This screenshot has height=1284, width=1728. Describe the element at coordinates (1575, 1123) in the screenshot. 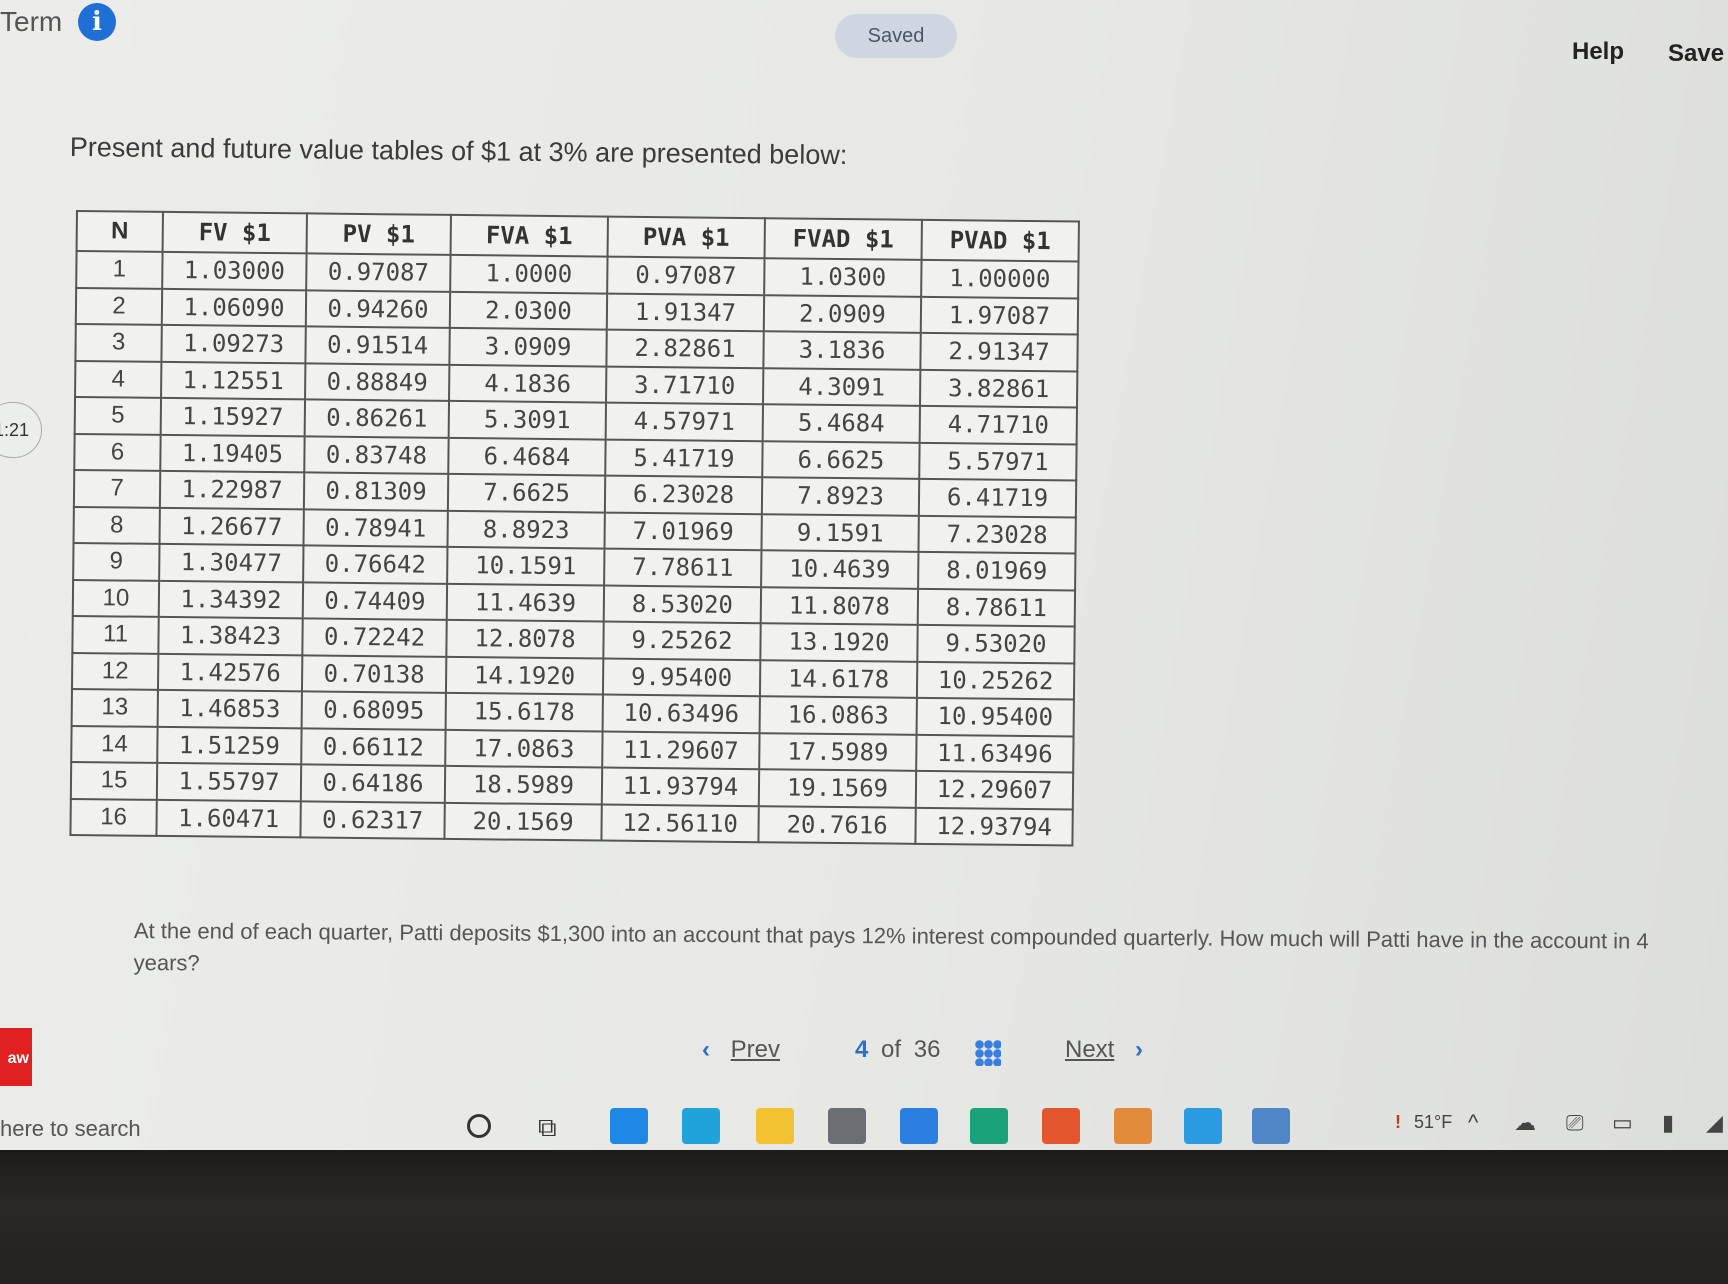

I see `meet-now-icon: ⎚` at that location.